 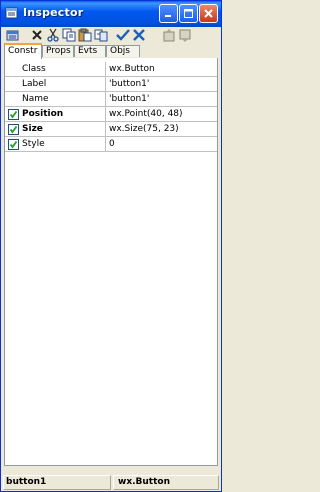 I want to click on property-value: wx.Point(40, 48), so click(x=146, y=114).